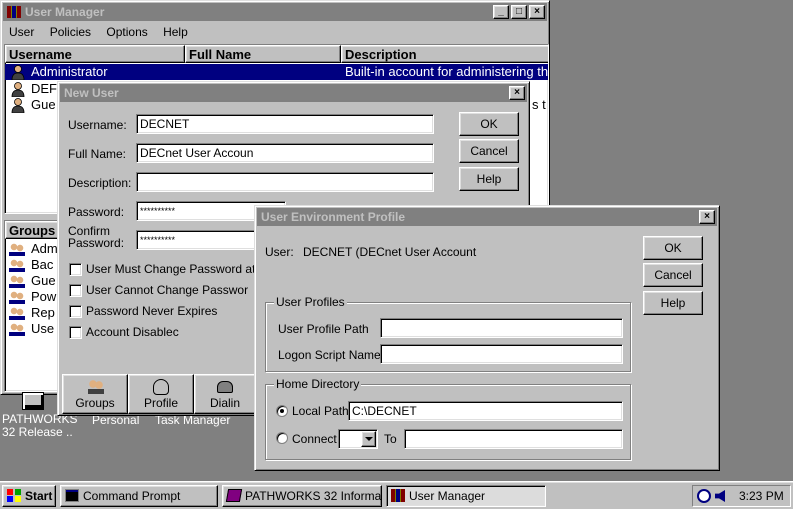  What do you see at coordinates (95, 54) in the screenshot?
I see `column-header-username: Username` at bounding box center [95, 54].